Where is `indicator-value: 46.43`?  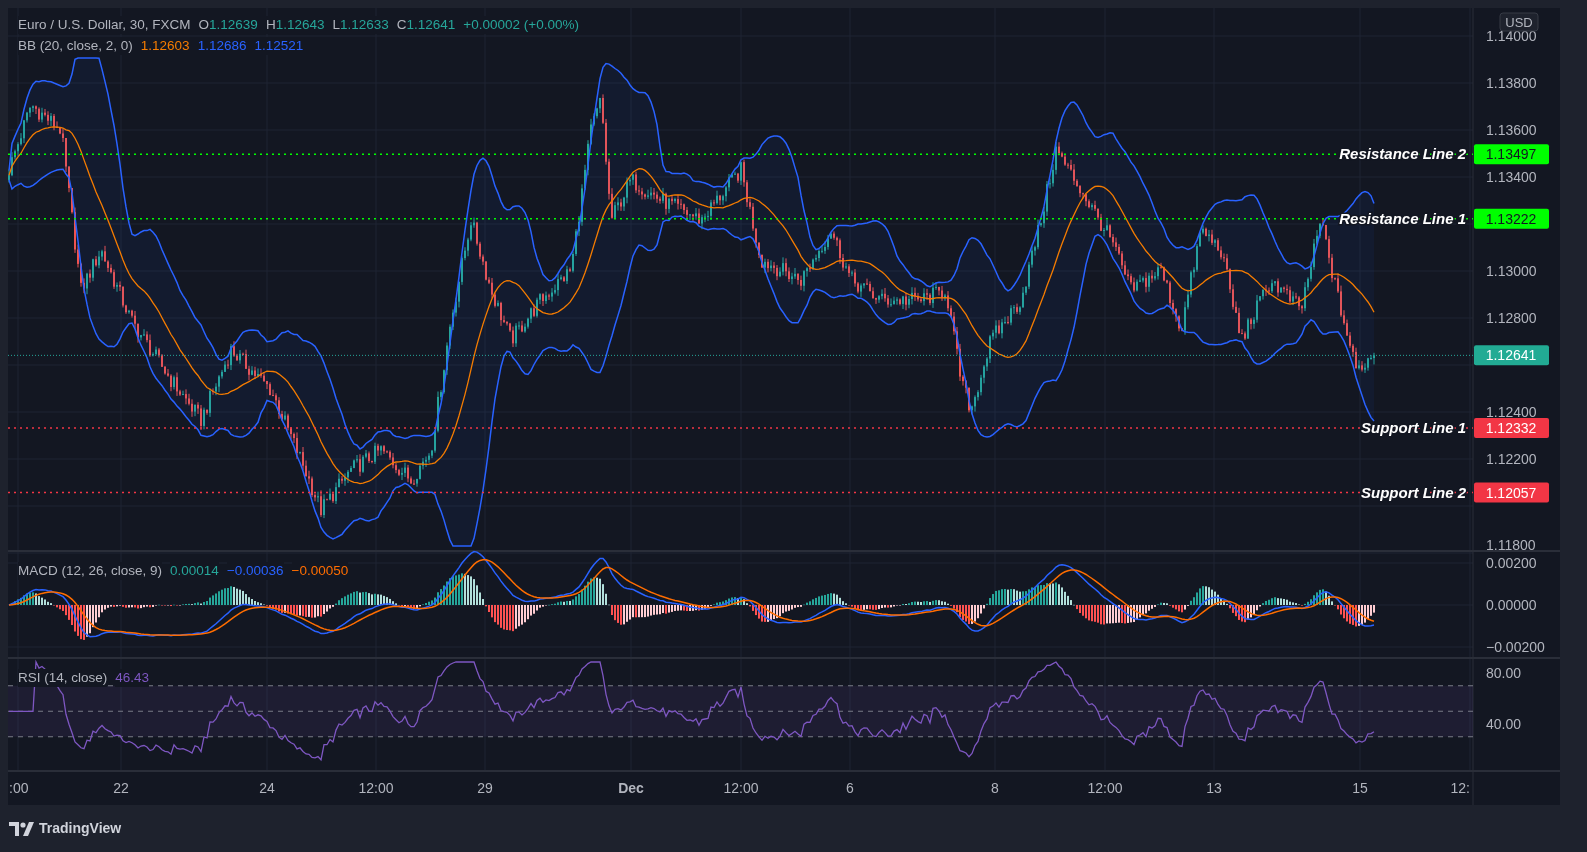 indicator-value: 46.43 is located at coordinates (132, 678).